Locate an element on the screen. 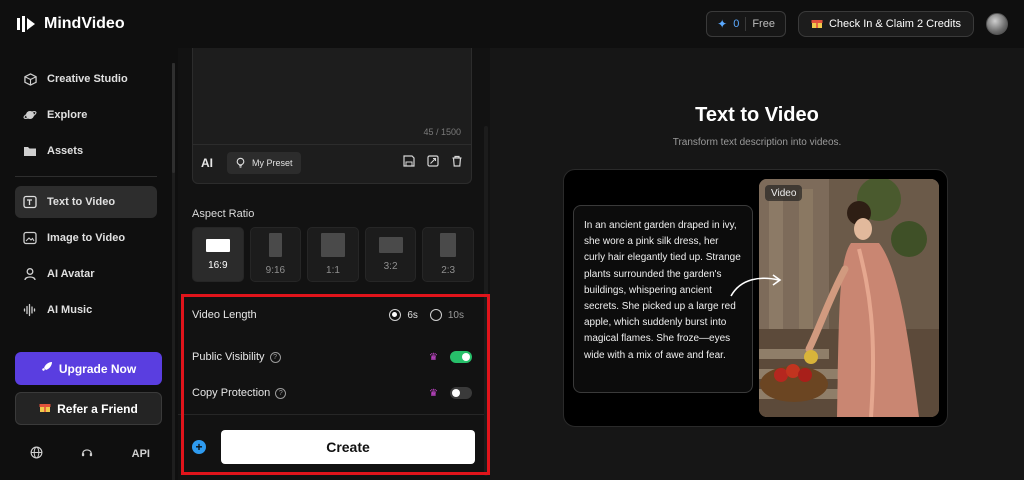 This screenshot has width=1024, height=480. sidebar-item-explore: Explore is located at coordinates (86, 115).